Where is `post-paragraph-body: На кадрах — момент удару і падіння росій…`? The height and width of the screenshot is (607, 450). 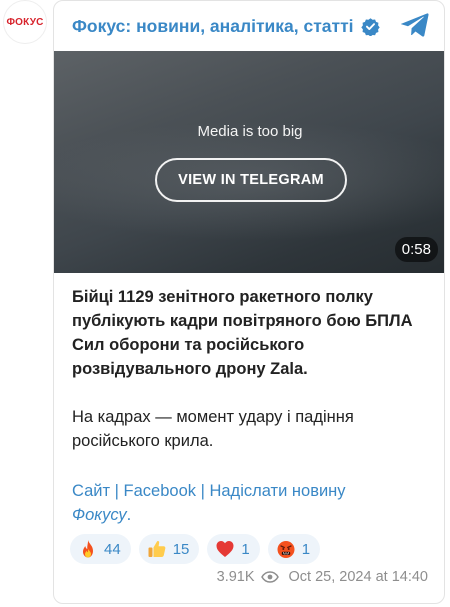
post-paragraph-body: На кадрах — момент удару і падіння росій… is located at coordinates (213, 429).